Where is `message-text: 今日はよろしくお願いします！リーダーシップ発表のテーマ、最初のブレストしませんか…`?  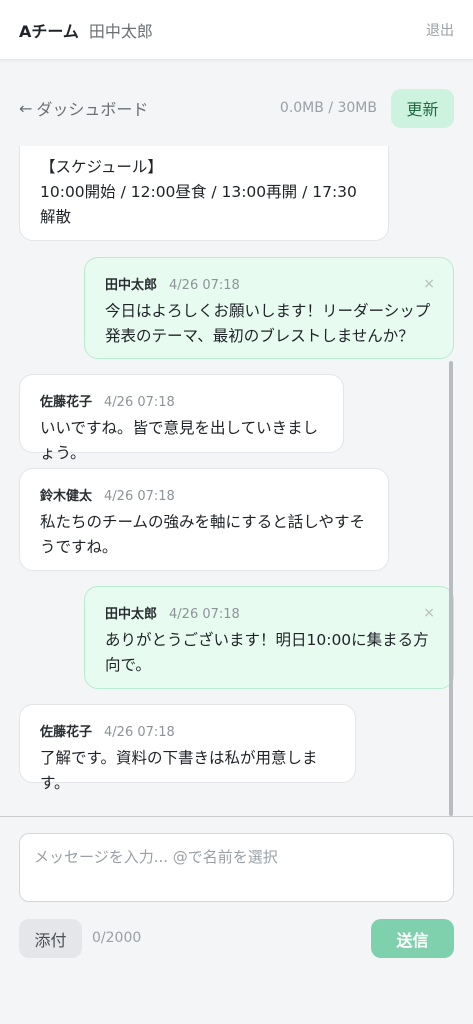 message-text: 今日はよろしくお願いします！リーダーシップ発表のテーマ、最初のブレストしませんか… is located at coordinates (268, 323).